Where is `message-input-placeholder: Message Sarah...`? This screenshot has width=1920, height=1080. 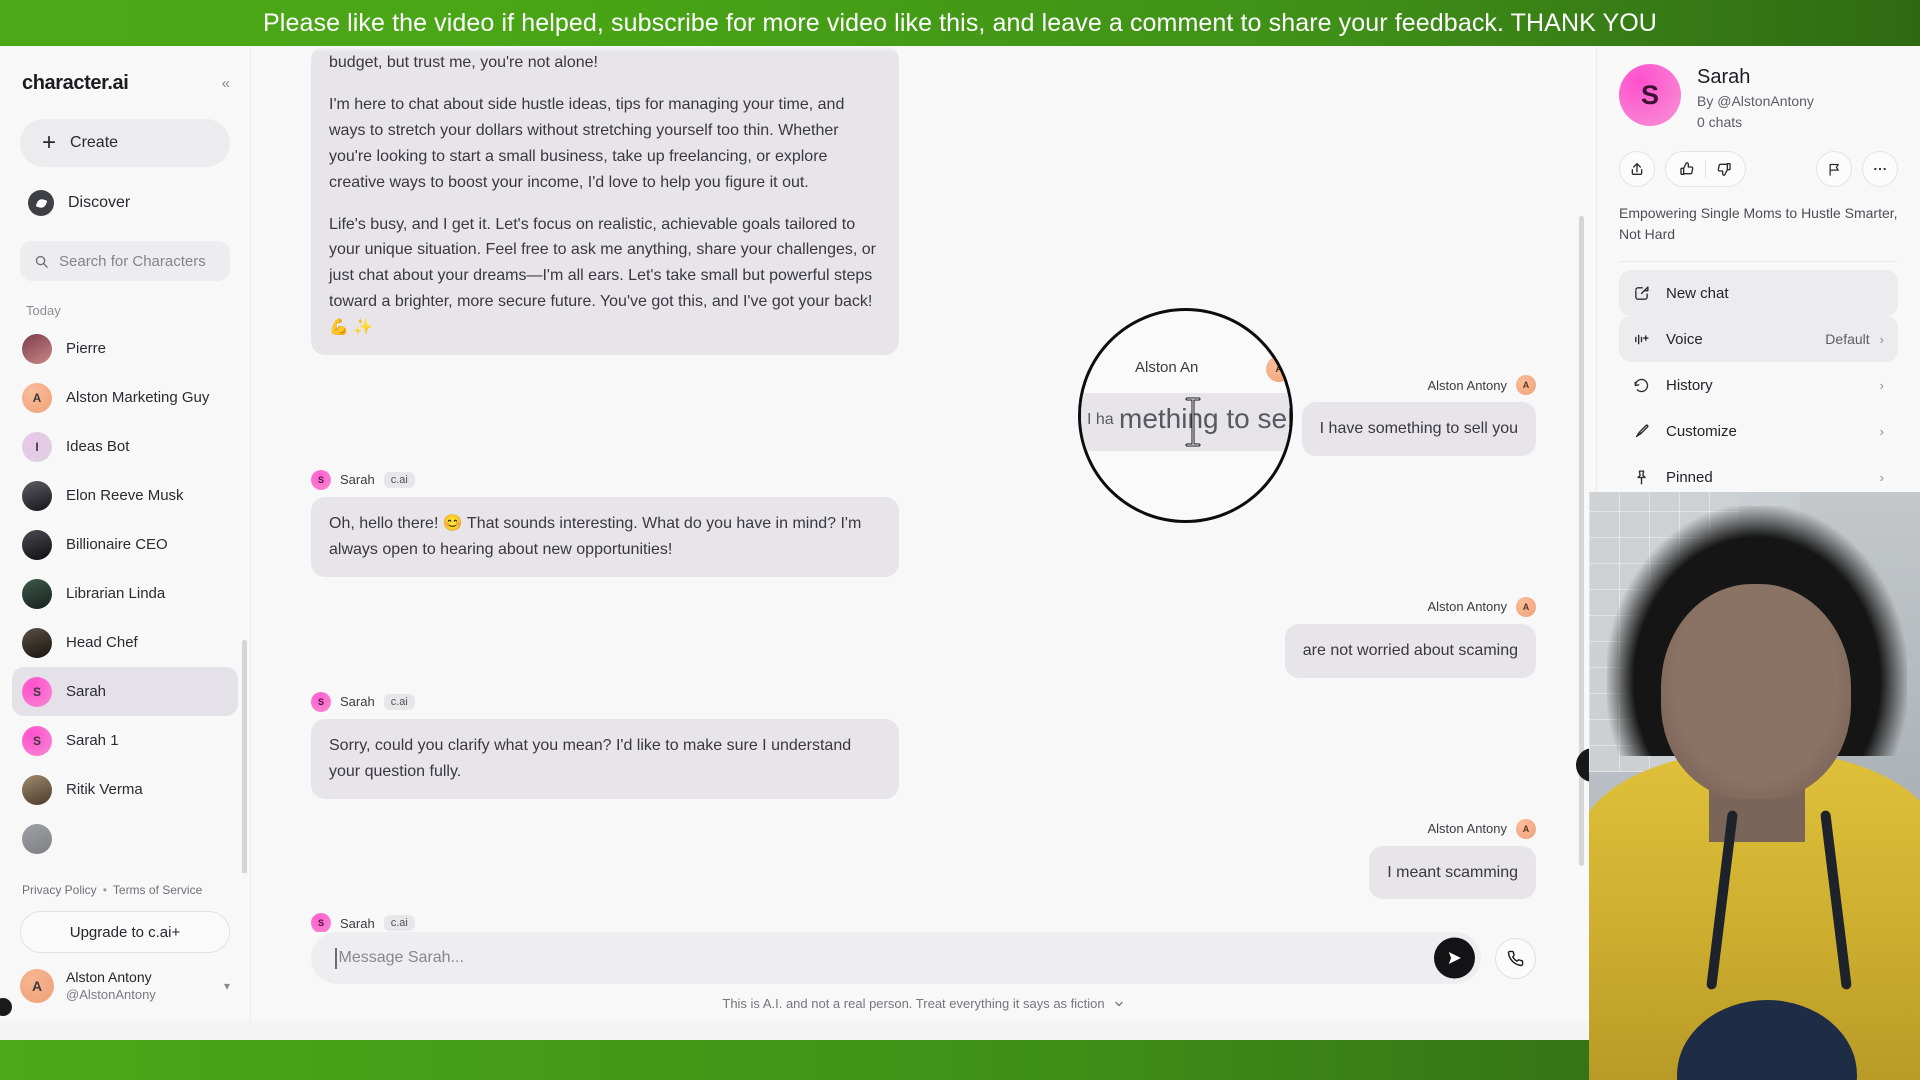 message-input-placeholder: Message Sarah... is located at coordinates (401, 957).